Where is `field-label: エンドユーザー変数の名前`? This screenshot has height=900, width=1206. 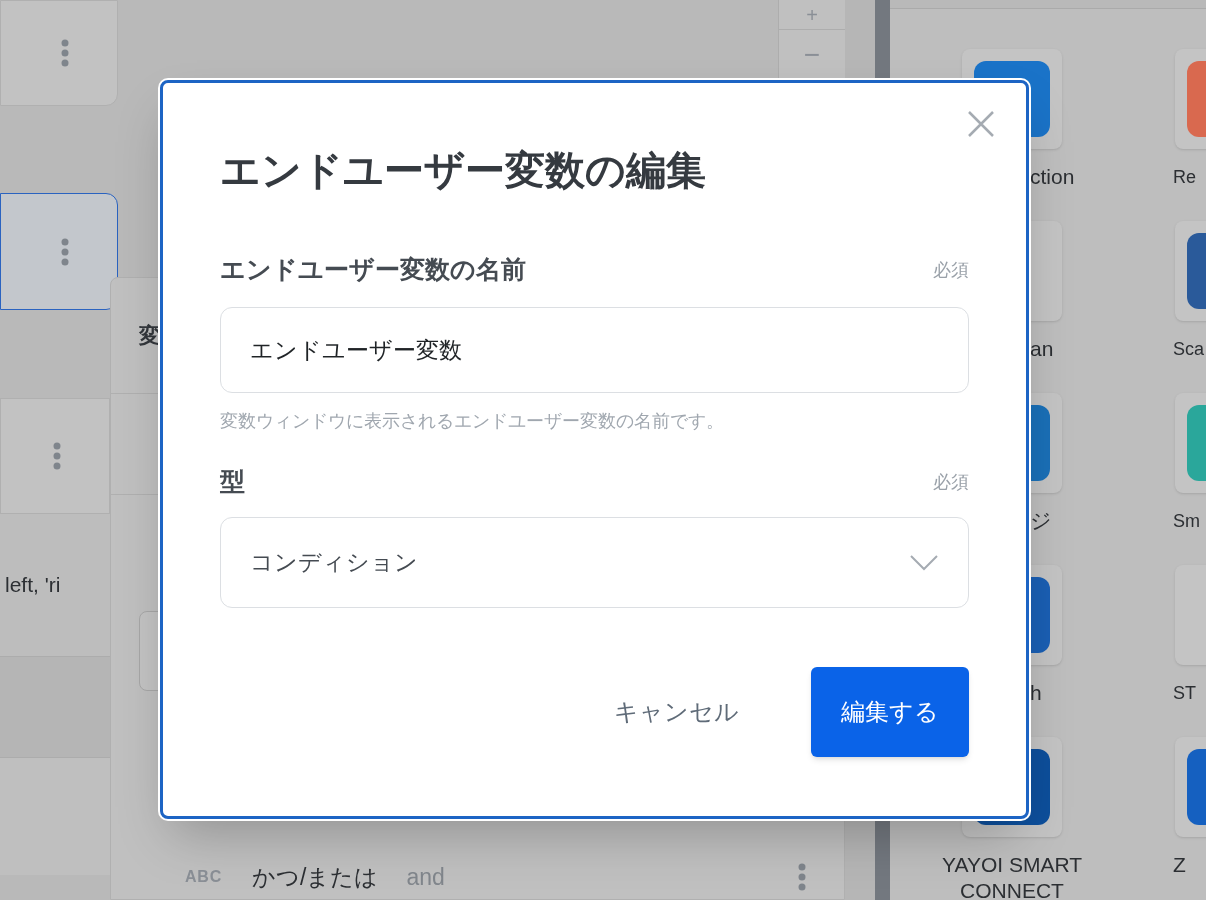
field-label: エンドユーザー変数の名前 is located at coordinates (373, 270).